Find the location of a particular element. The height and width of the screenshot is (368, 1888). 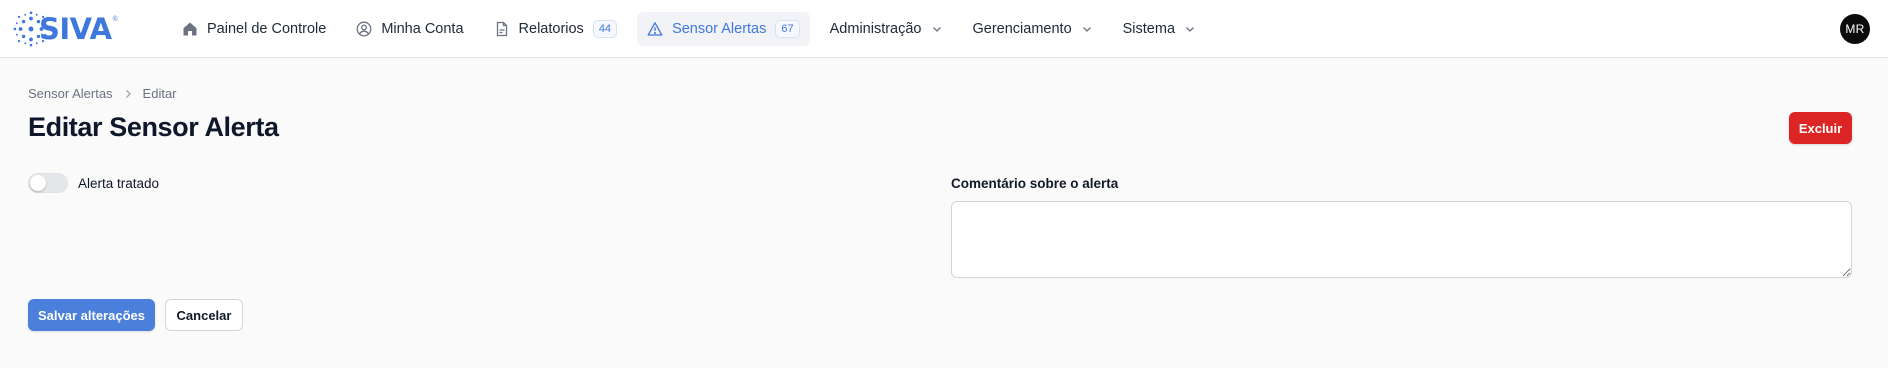

cancel-button: Cancelar is located at coordinates (204, 315).